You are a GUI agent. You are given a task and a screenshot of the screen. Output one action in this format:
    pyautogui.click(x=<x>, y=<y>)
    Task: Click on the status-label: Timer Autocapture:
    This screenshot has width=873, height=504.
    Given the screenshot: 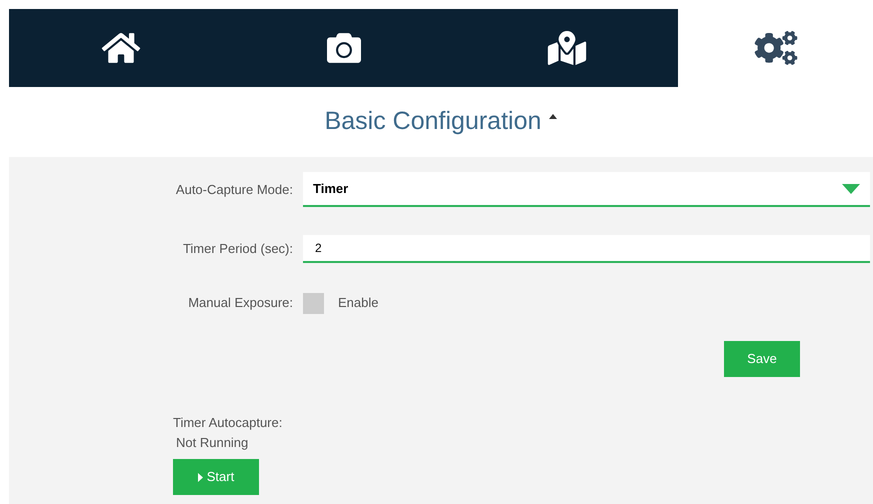 What is the action you would take?
    pyautogui.click(x=227, y=423)
    